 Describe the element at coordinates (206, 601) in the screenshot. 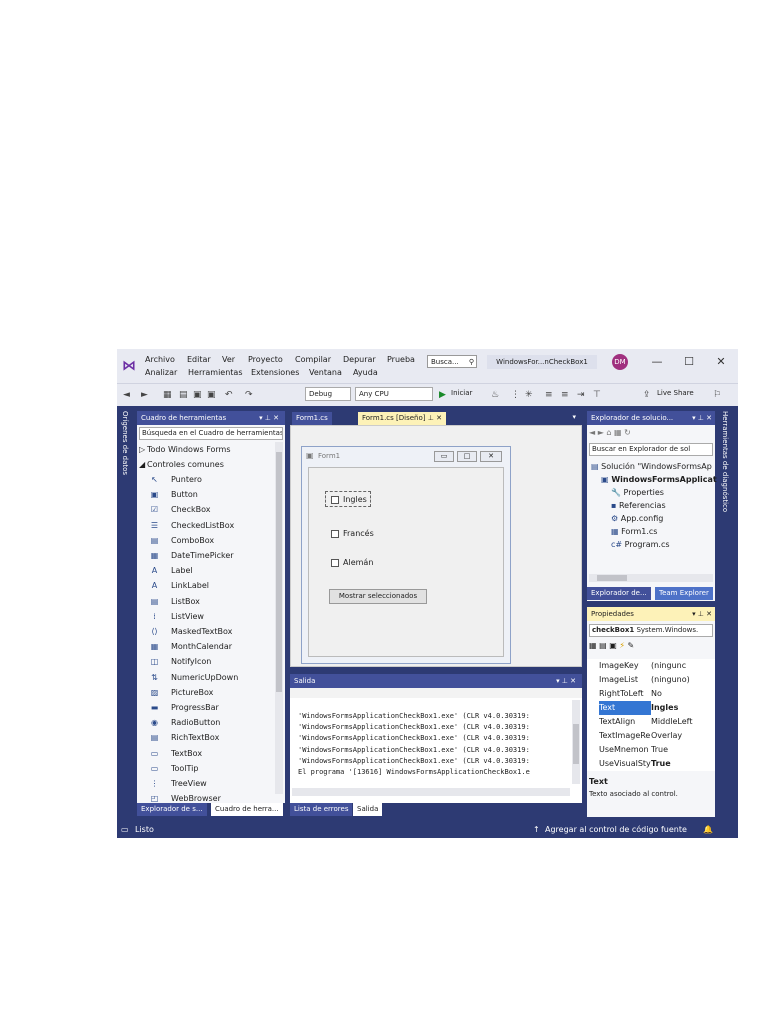

I see `toolbox-item-listbox: ▤ ListBox` at that location.